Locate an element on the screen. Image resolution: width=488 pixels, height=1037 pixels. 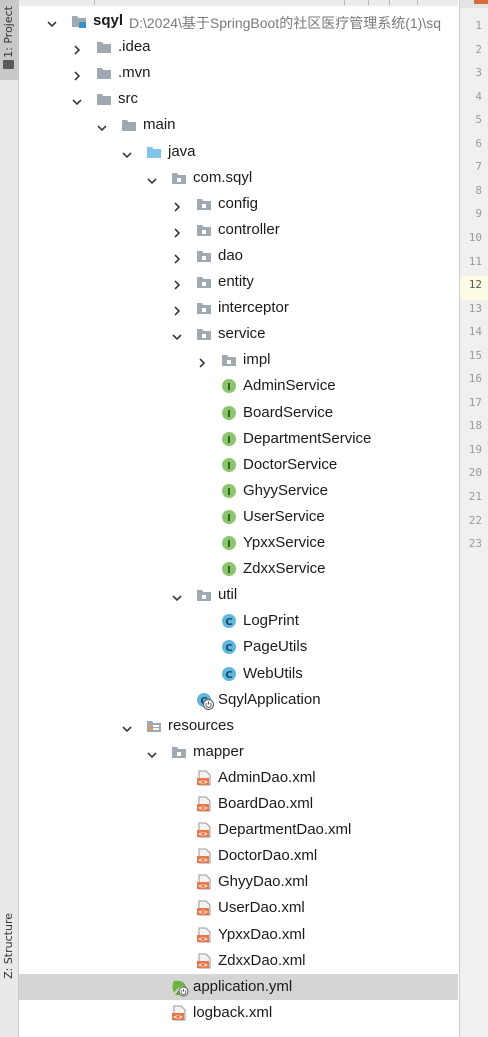
tree-node: I DepartmentService is located at coordinates (238, 439).